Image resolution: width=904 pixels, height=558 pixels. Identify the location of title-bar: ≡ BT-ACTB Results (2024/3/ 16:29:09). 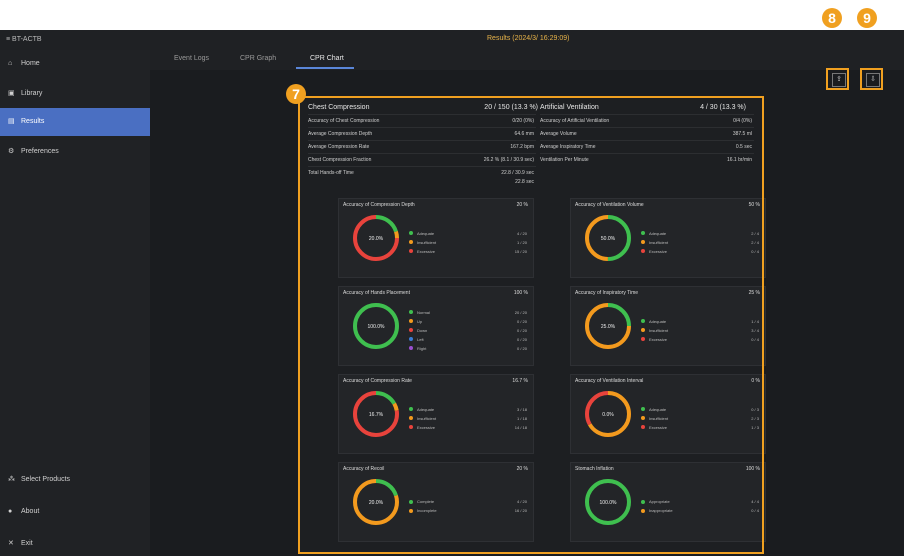
(452, 40).